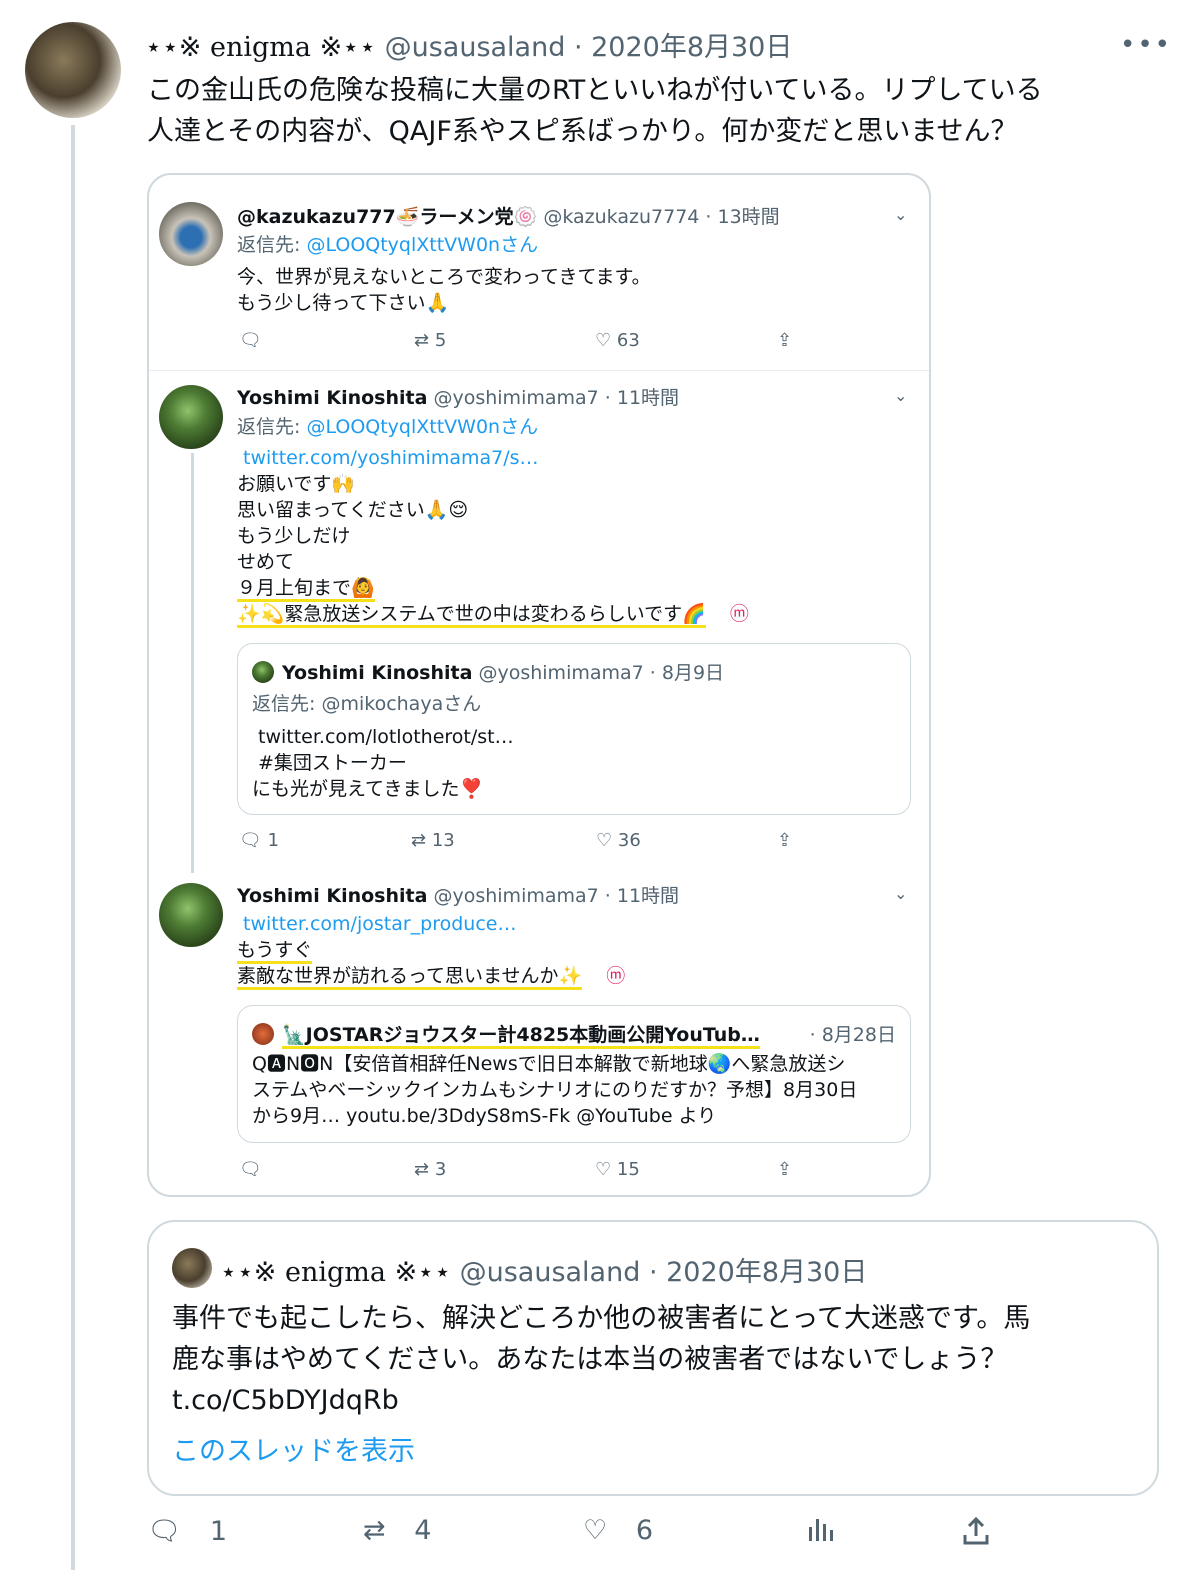  I want to click on reply-text-line: もう少し待って下さい🙏, so click(343, 303).